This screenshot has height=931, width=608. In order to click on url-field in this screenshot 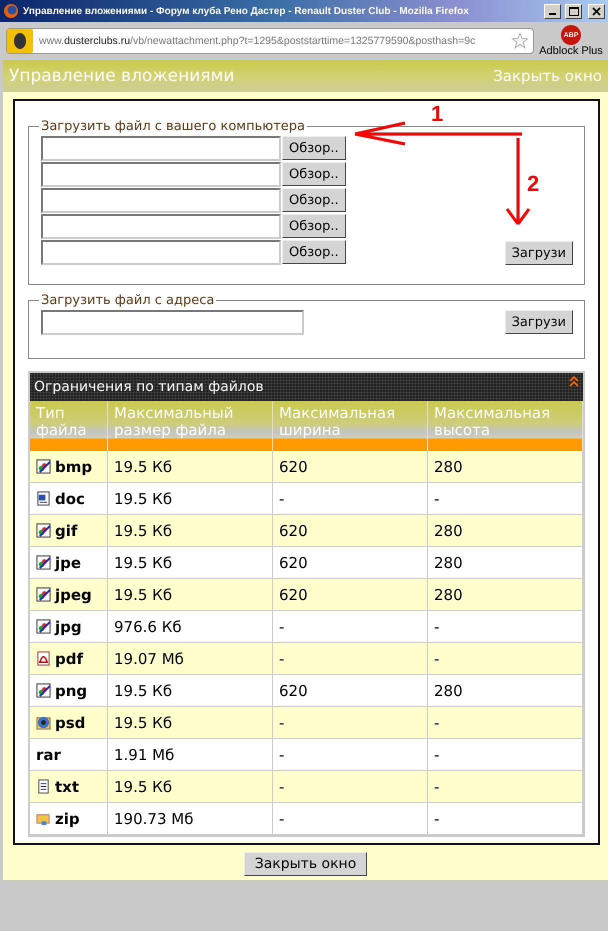, I will do `click(172, 322)`.